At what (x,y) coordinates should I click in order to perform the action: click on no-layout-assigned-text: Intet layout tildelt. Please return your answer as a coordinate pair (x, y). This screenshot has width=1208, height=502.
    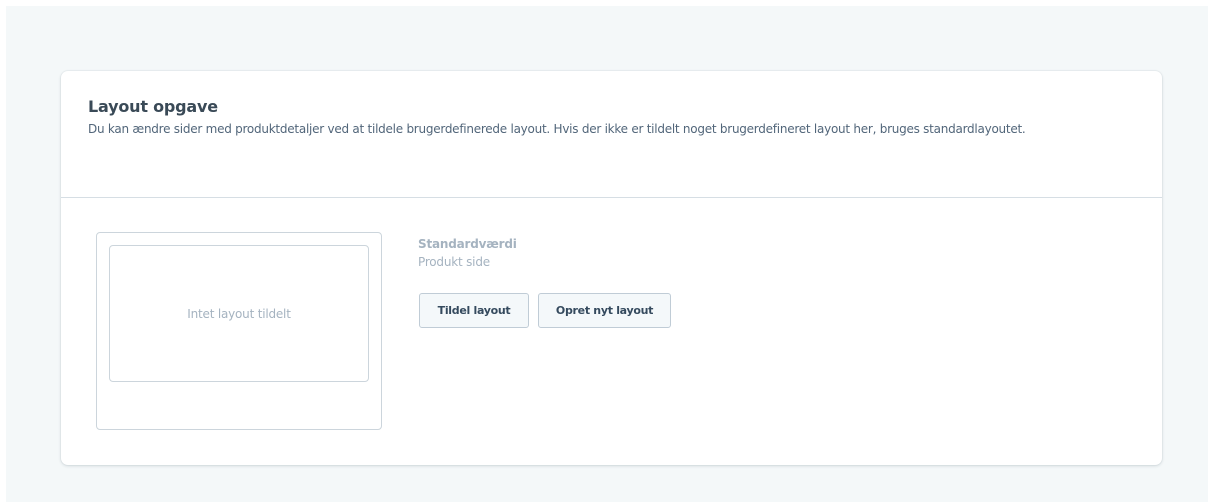
    Looking at the image, I should click on (239, 313).